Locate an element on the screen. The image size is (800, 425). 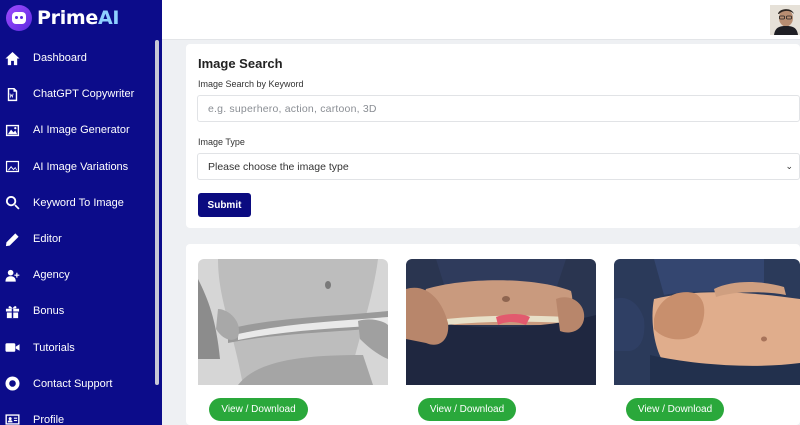
sidebar-item-tutorials: Tutorials is located at coordinates (77, 348).